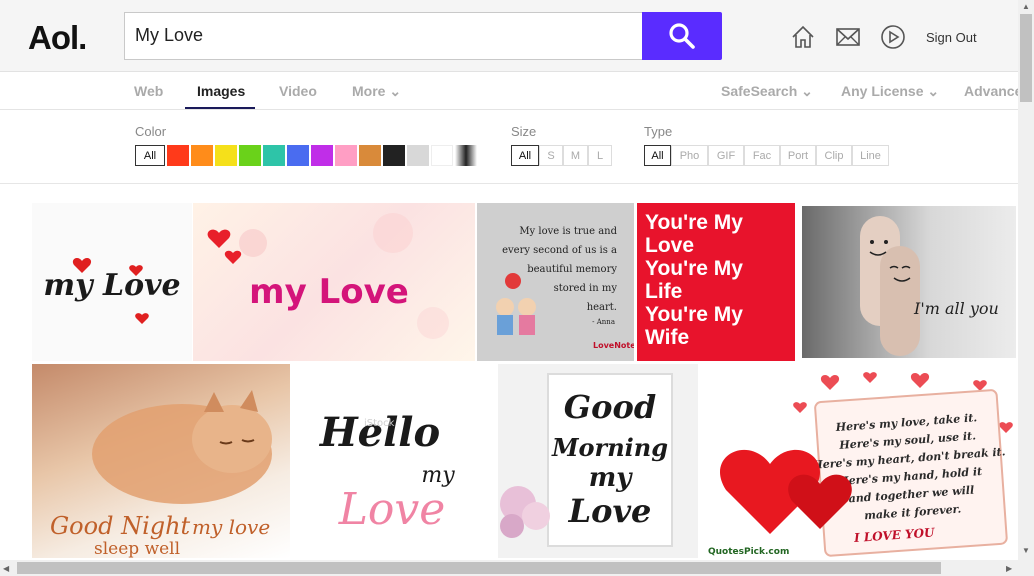 This screenshot has height=576, width=1034. I want to click on tab-more: More ⌄, so click(376, 91).